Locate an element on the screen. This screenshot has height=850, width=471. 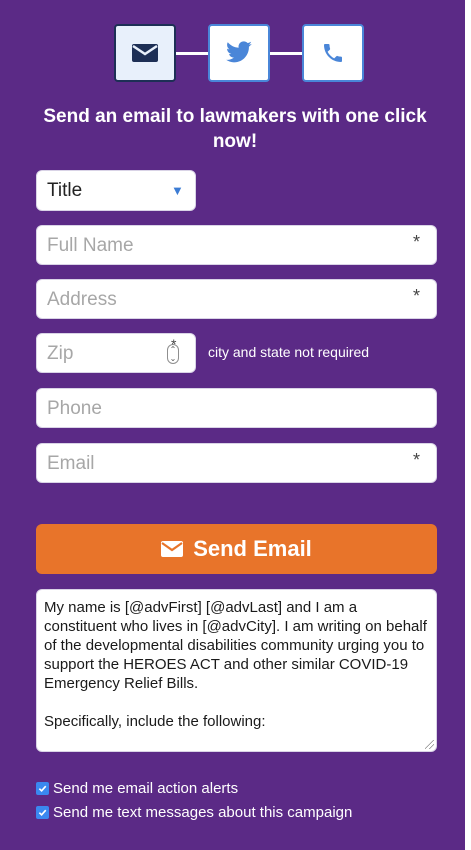
tab-phone is located at coordinates (333, 53).